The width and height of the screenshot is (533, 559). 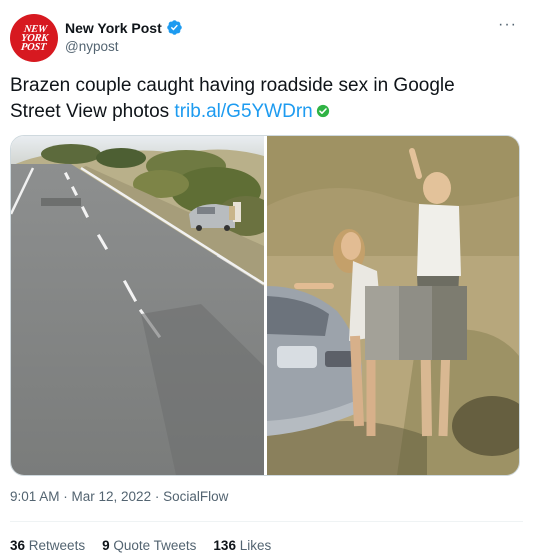 I want to click on likes-stat: 136 Likes, so click(x=242, y=545).